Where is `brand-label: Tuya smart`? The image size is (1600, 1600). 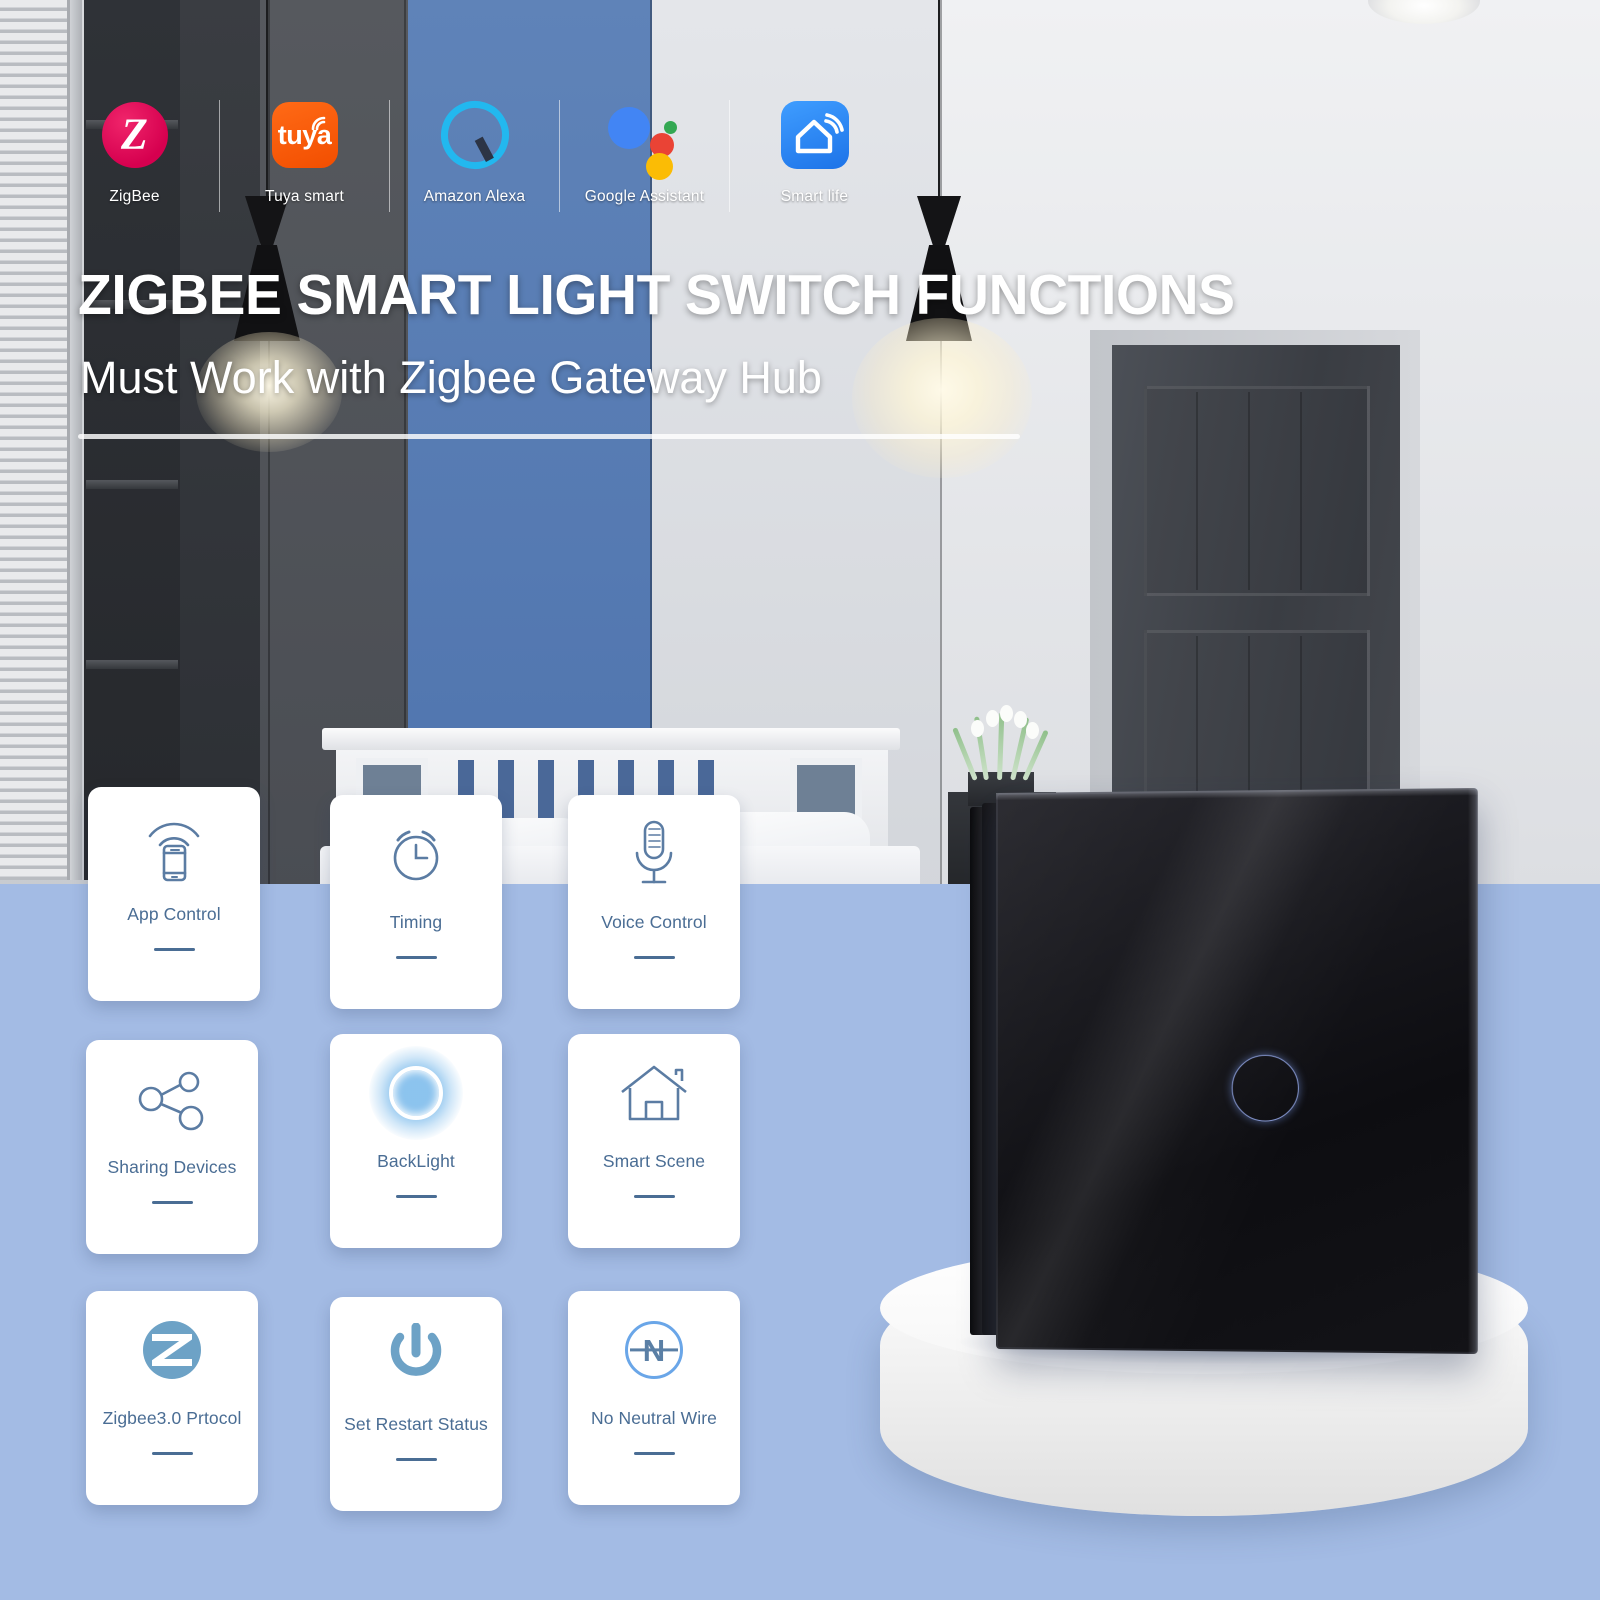
brand-label: Tuya smart is located at coordinates (304, 196).